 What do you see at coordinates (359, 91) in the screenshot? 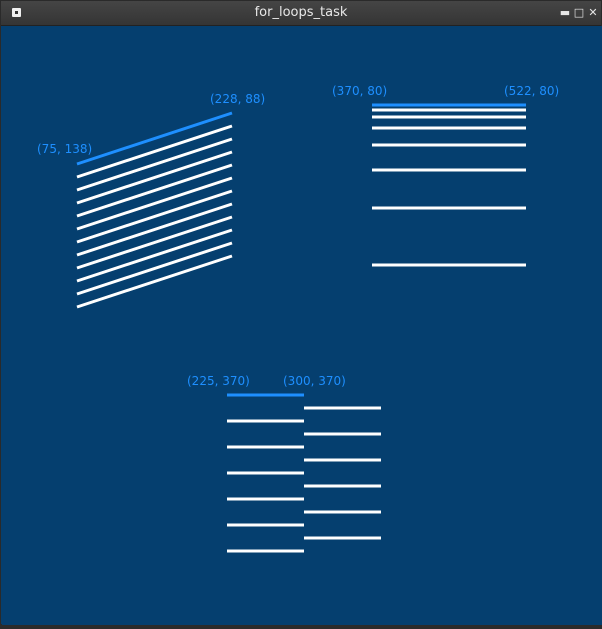
I see `label-comb-start: (370, 80)` at bounding box center [359, 91].